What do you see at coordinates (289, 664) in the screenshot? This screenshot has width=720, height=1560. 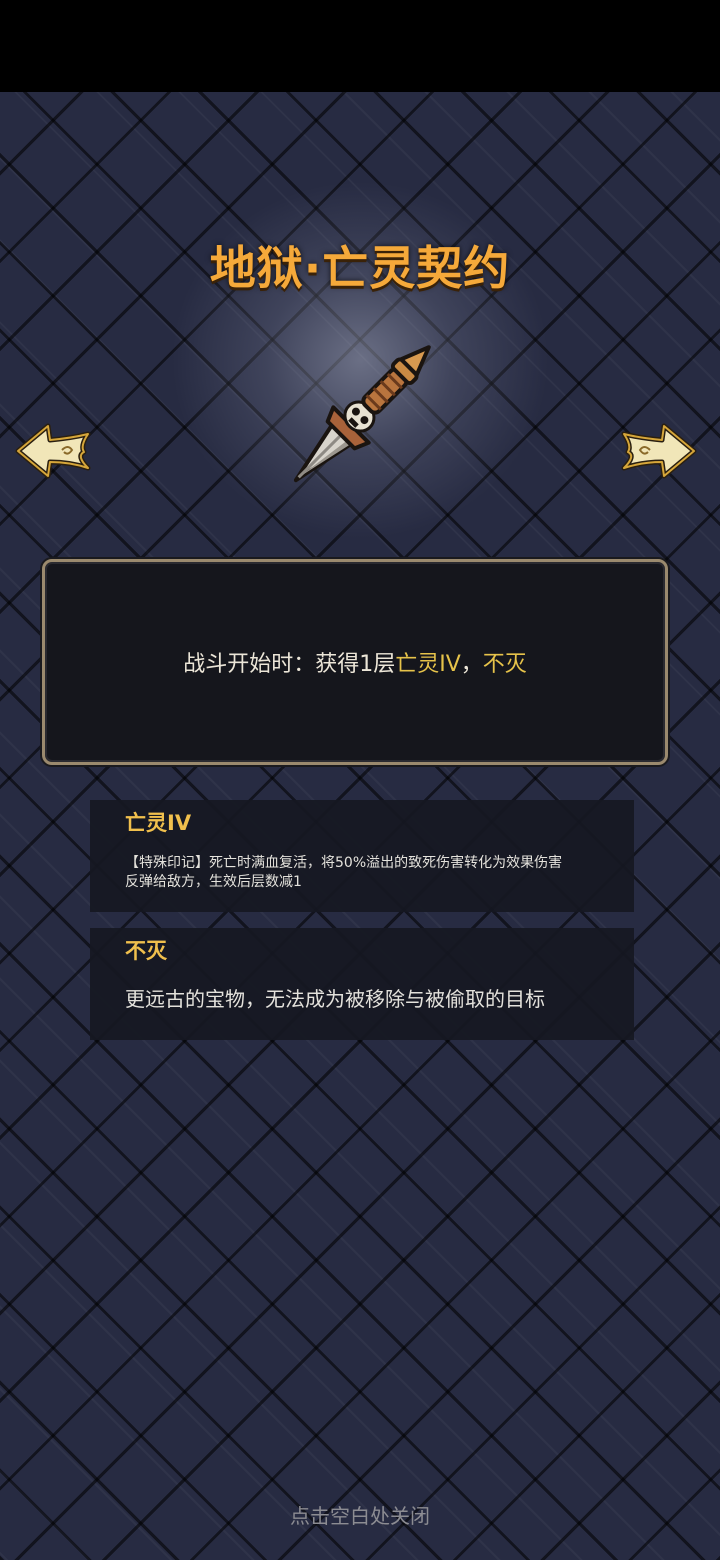 I see `effect-prefix: 战斗开始时：获得1层` at bounding box center [289, 664].